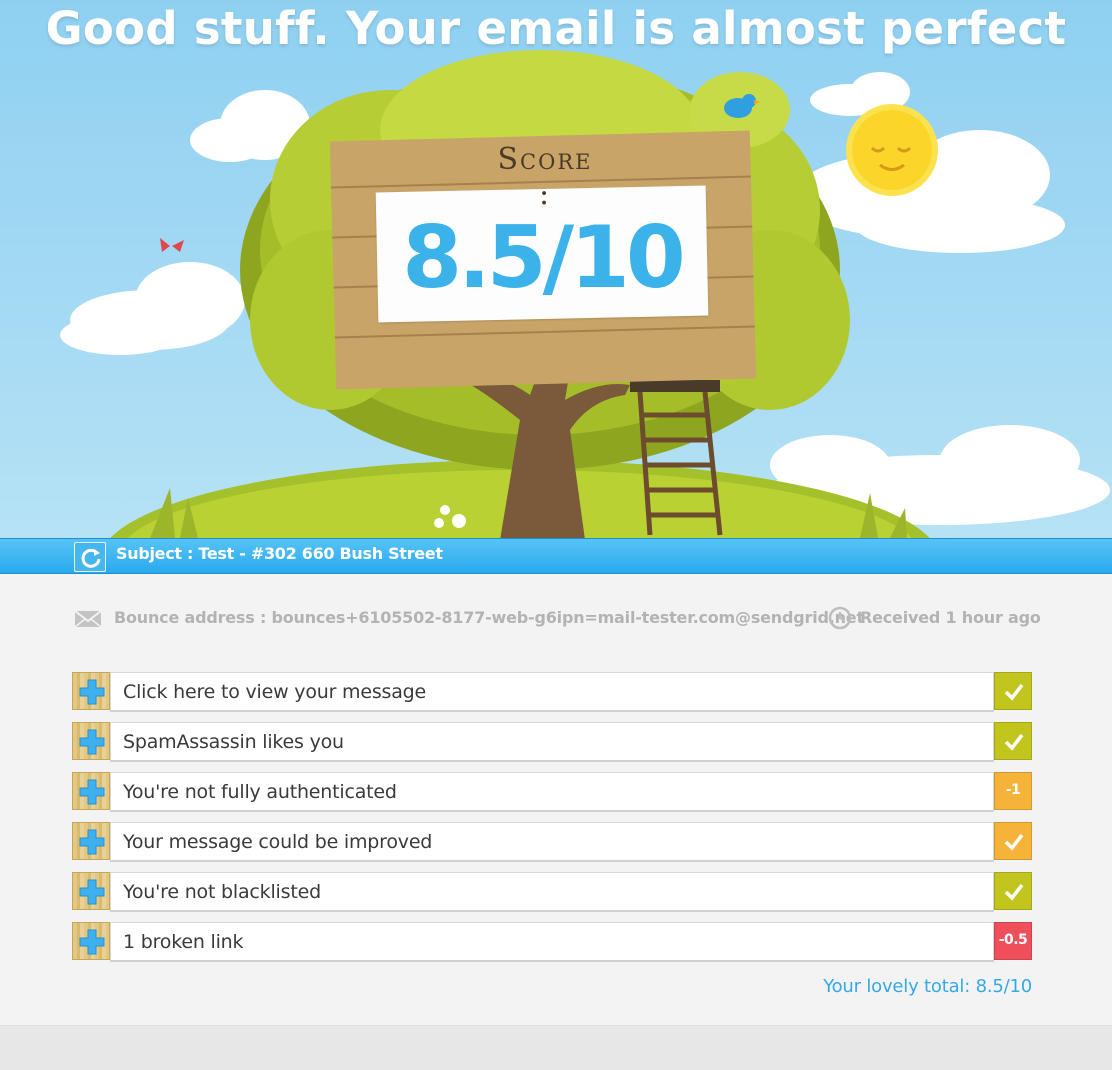 This screenshot has height=1070, width=1112. Describe the element at coordinates (840, 618) in the screenshot. I see `clock-icon` at that location.